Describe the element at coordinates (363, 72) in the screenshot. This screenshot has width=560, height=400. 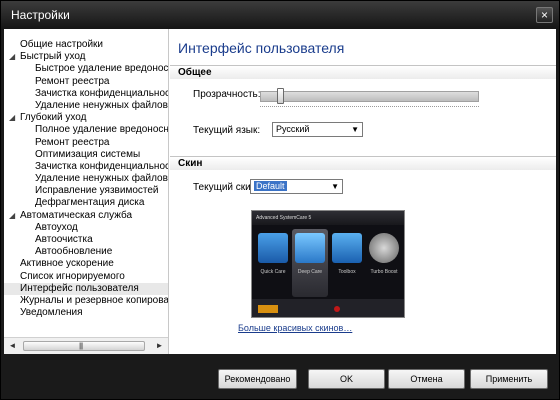
I see `section-general-heading: Общее` at that location.